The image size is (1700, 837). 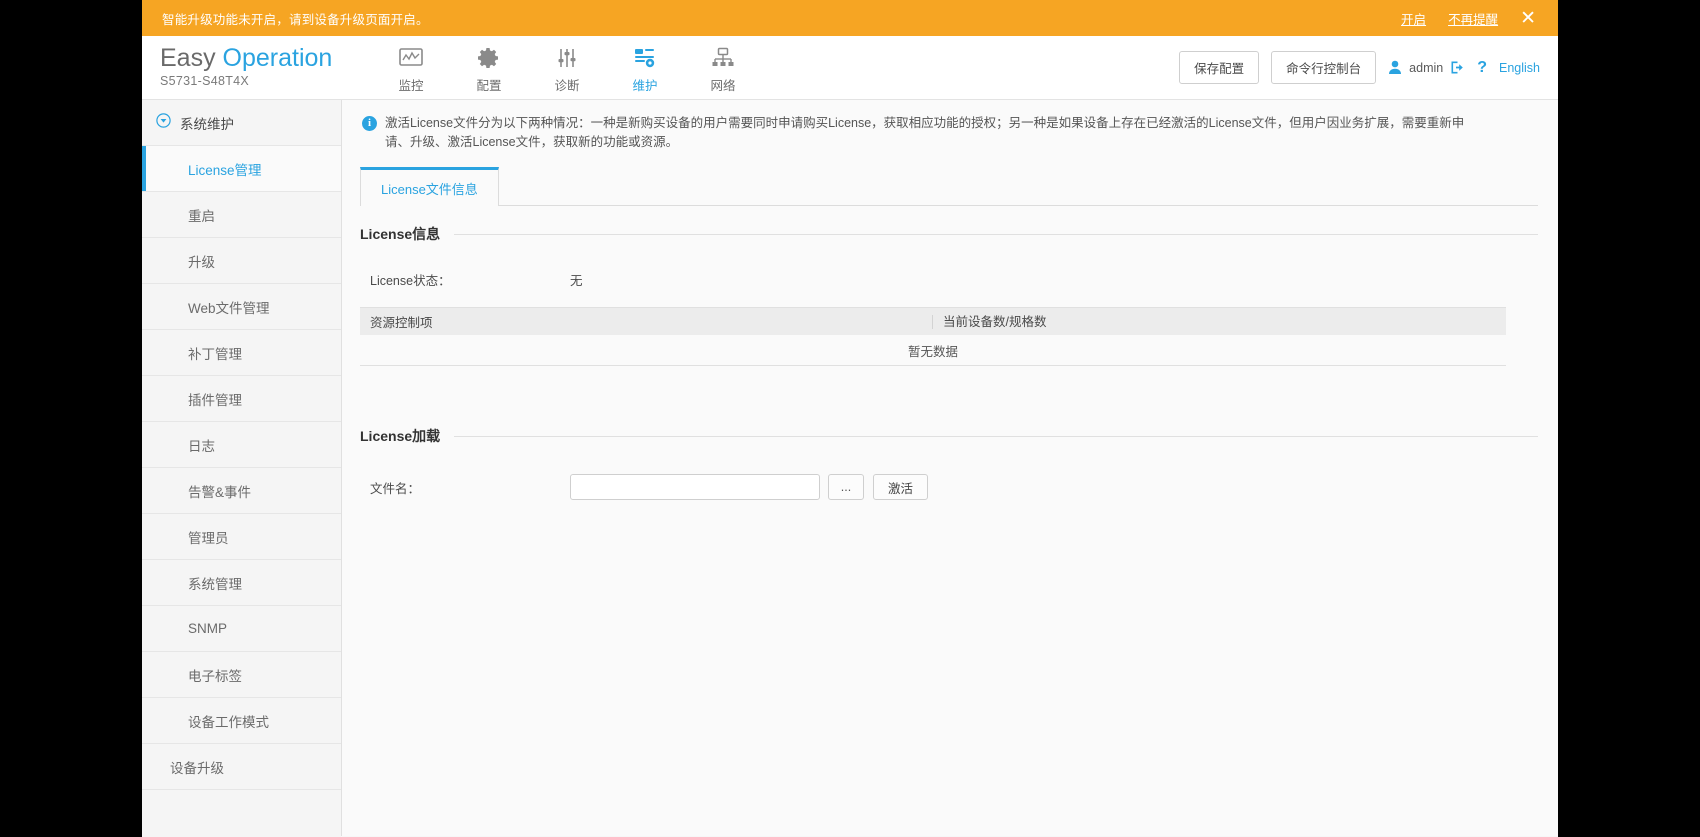 I want to click on user-name: admin, so click(x=1426, y=67).